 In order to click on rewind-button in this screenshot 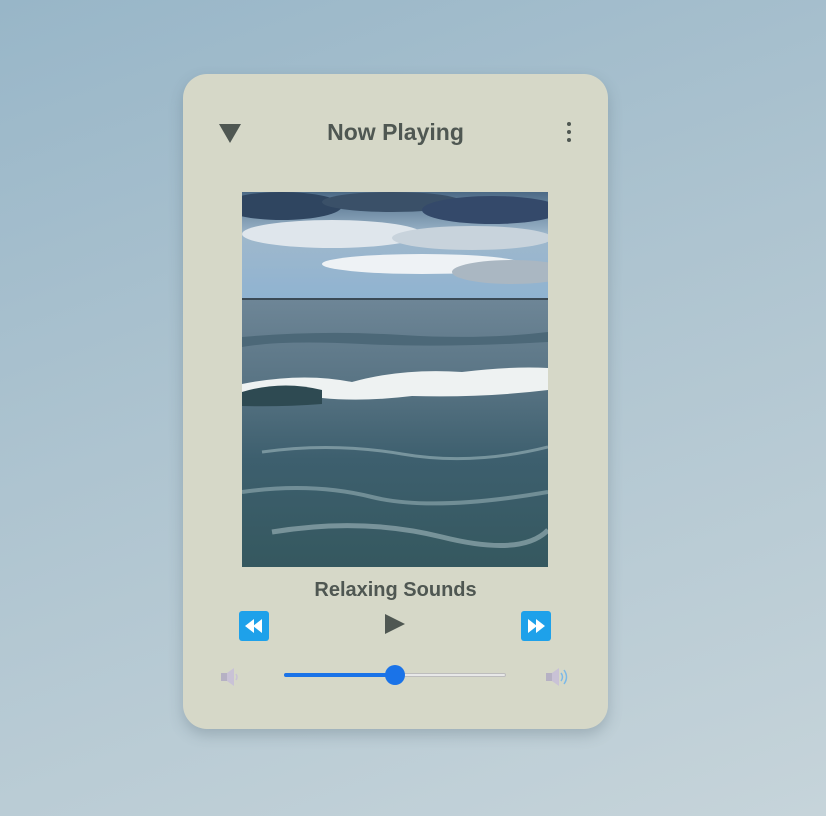, I will do `click(254, 626)`.